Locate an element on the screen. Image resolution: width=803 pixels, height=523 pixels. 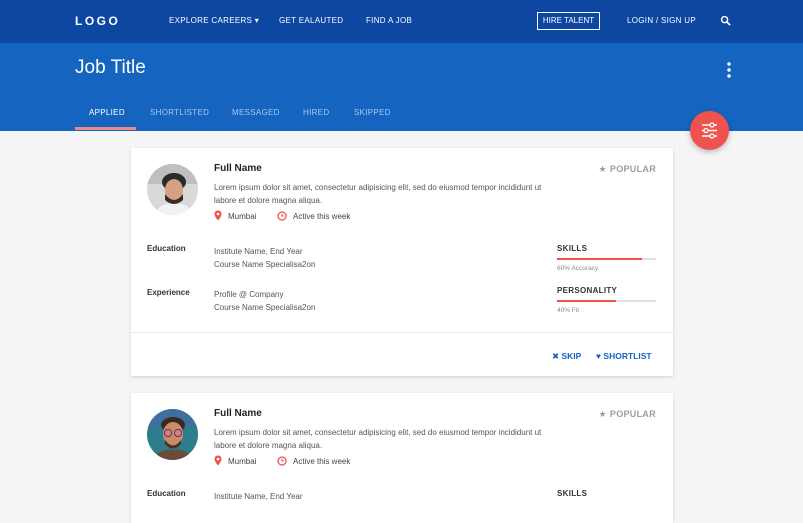
card-divider is located at coordinates (402, 332).